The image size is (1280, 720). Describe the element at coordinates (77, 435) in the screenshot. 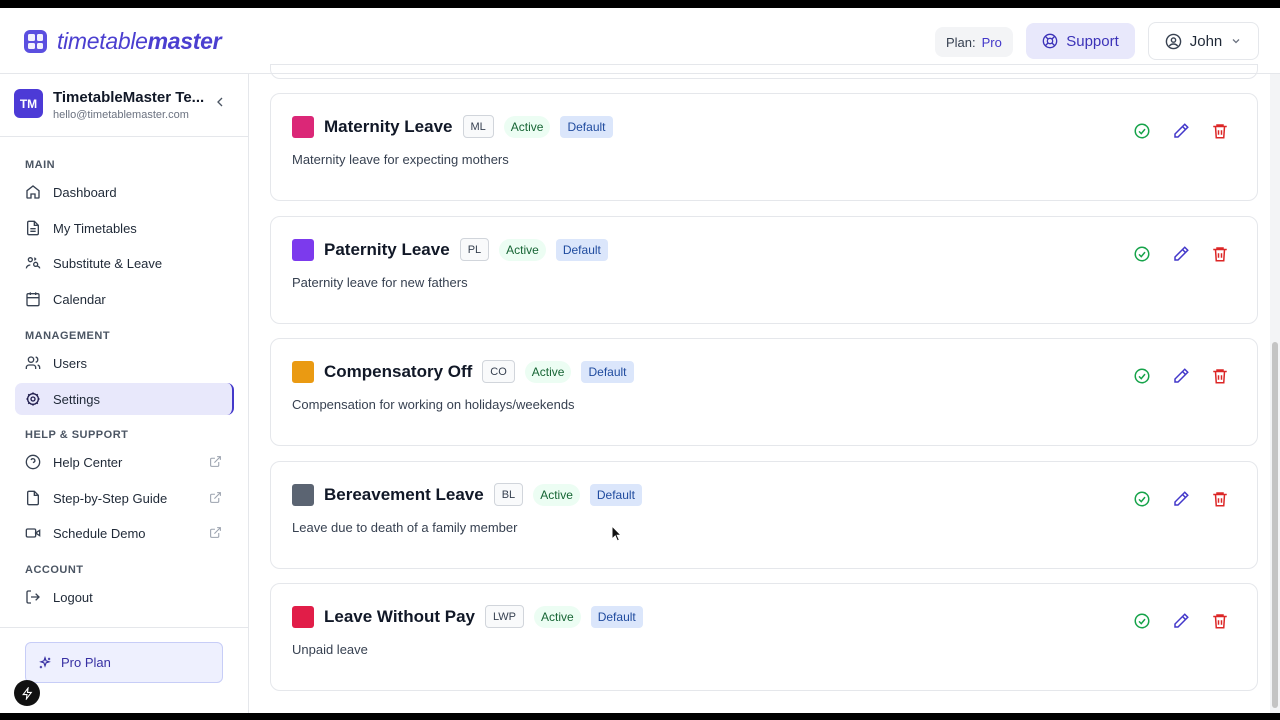

I see `section-label-help: HELP & SUPPORT` at that location.